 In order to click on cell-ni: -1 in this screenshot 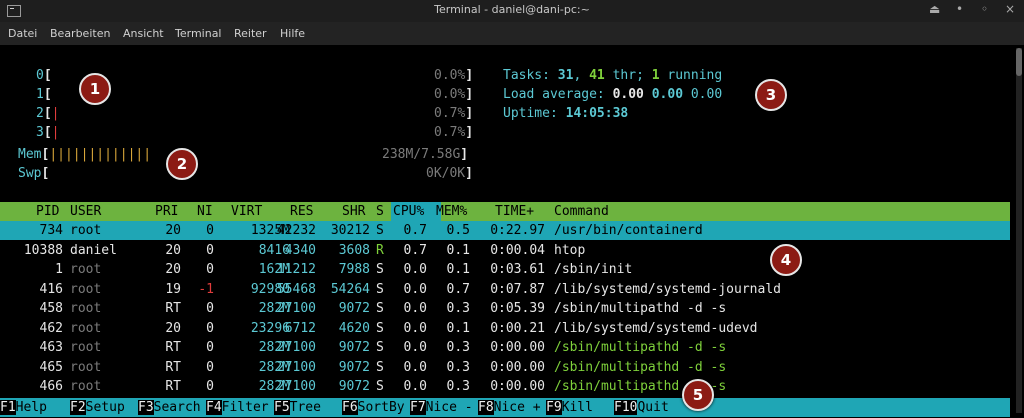, I will do `click(206, 289)`.